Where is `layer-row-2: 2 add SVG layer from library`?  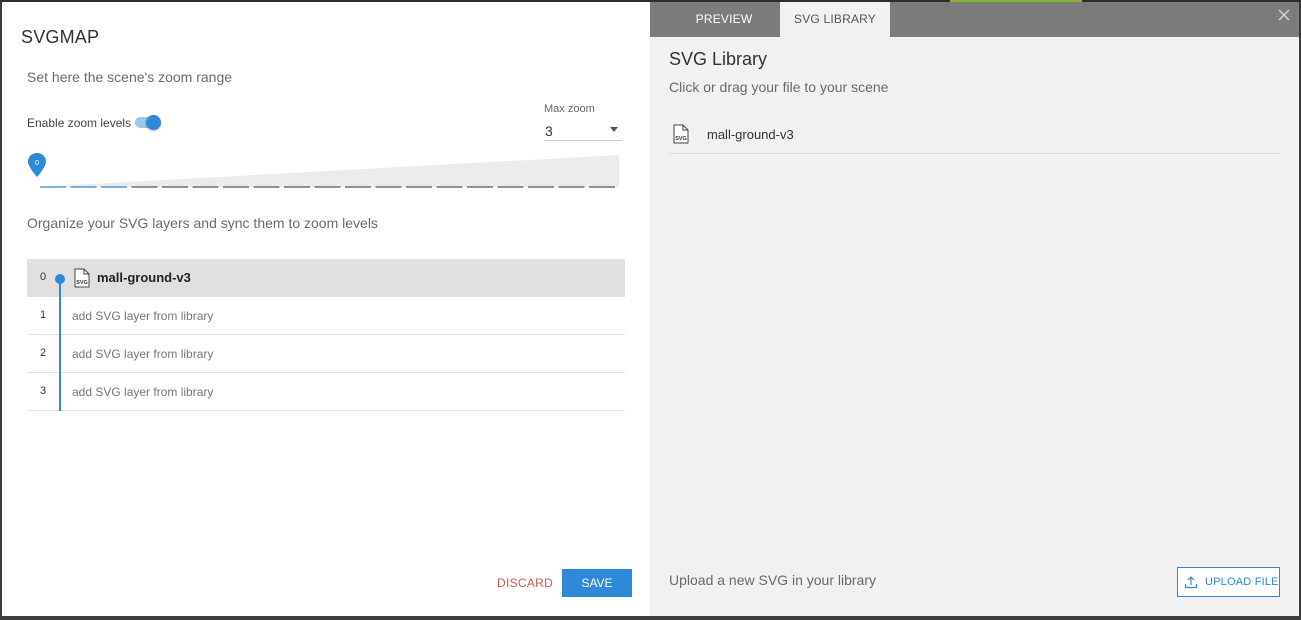 layer-row-2: 2 add SVG layer from library is located at coordinates (326, 354).